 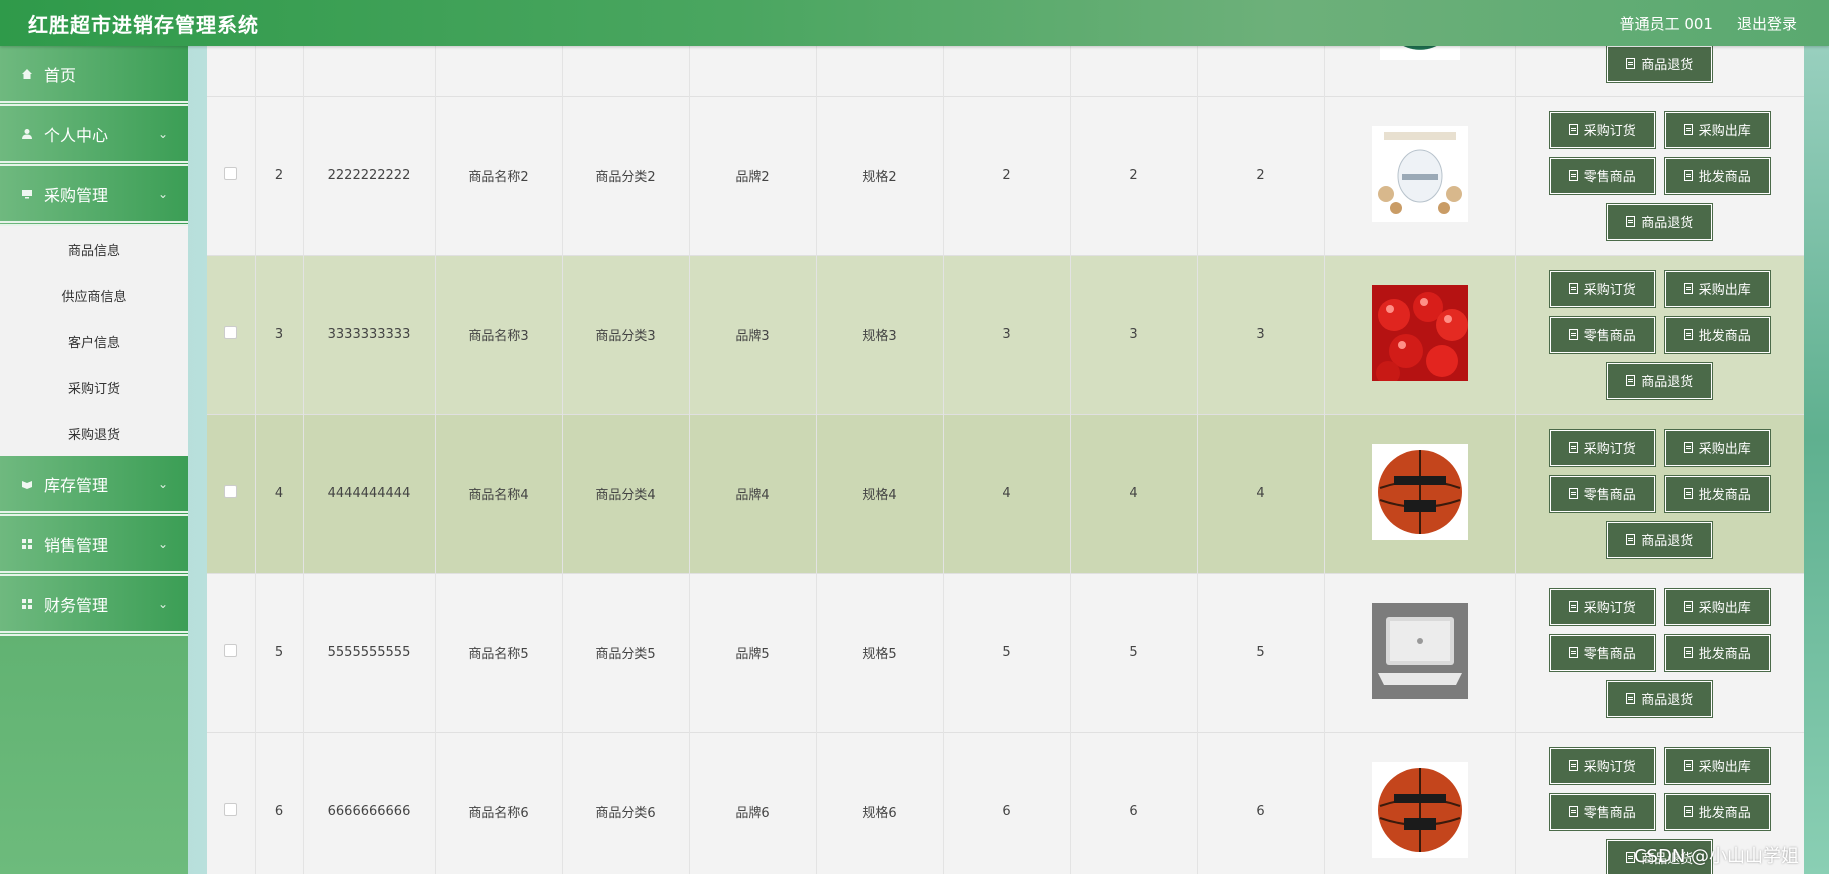 What do you see at coordinates (60, 75) in the screenshot?
I see `sidebar-item-label: 首页` at bounding box center [60, 75].